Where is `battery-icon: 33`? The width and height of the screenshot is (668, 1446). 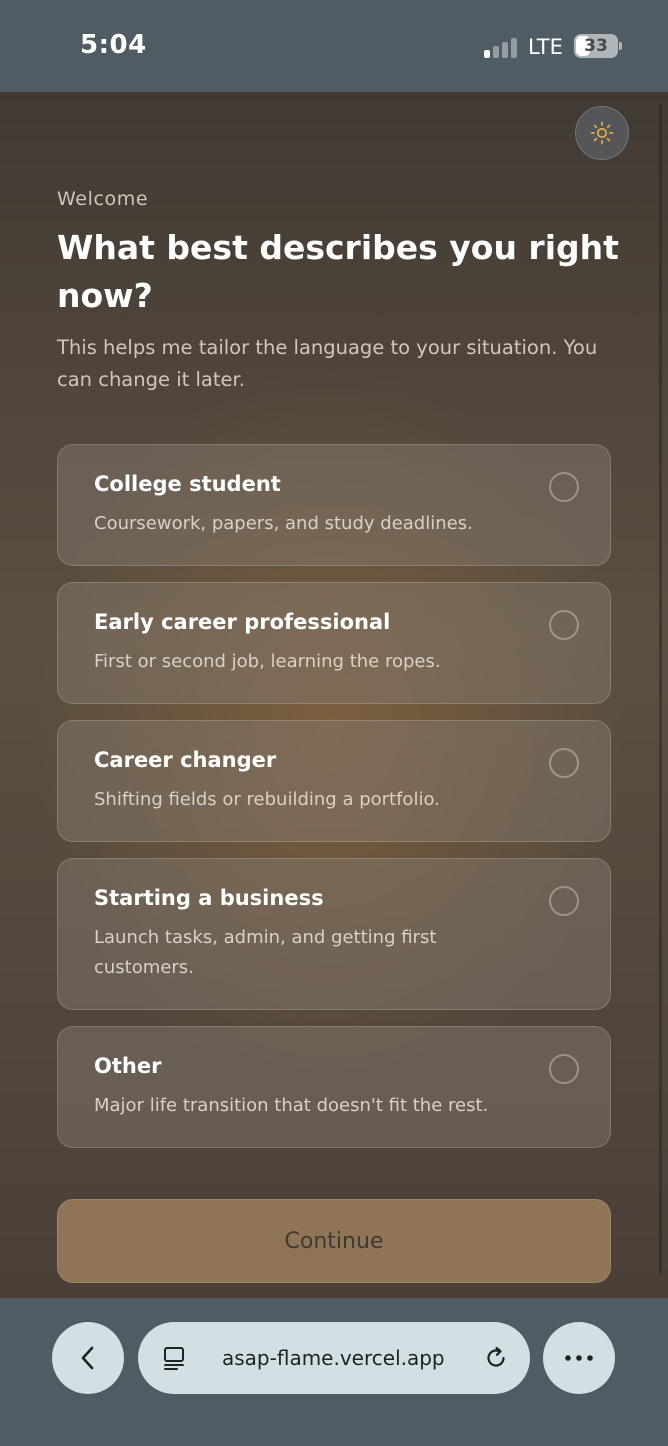 battery-icon: 33 is located at coordinates (596, 46).